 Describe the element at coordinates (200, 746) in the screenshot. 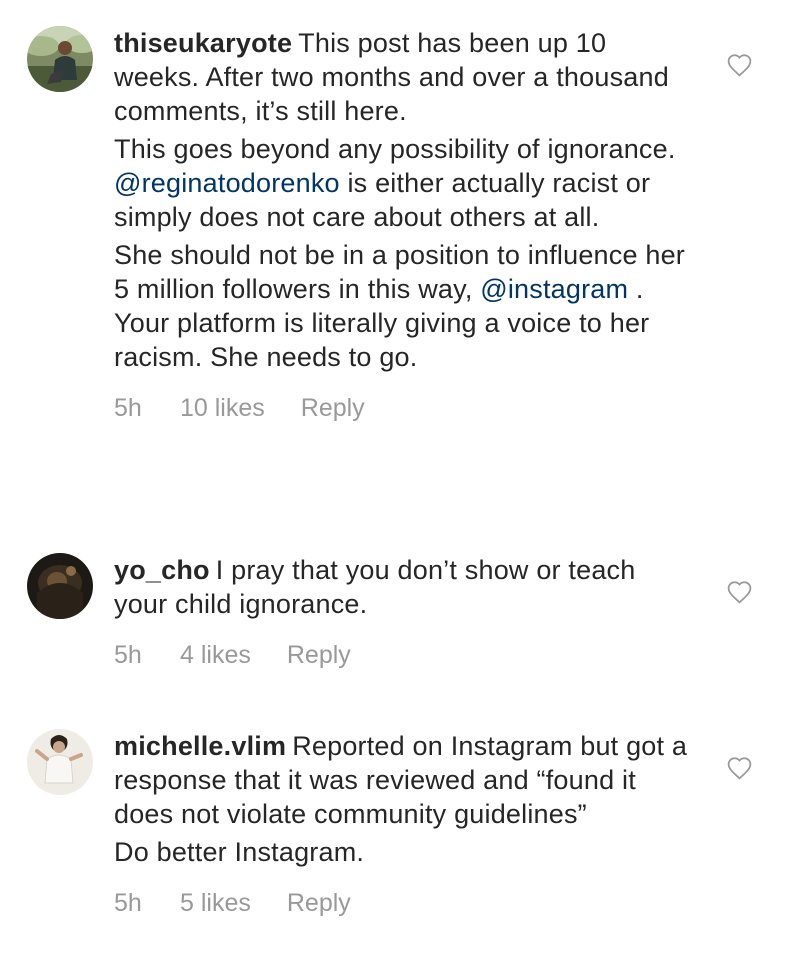

I see `comment-username: michelle.vlim` at that location.